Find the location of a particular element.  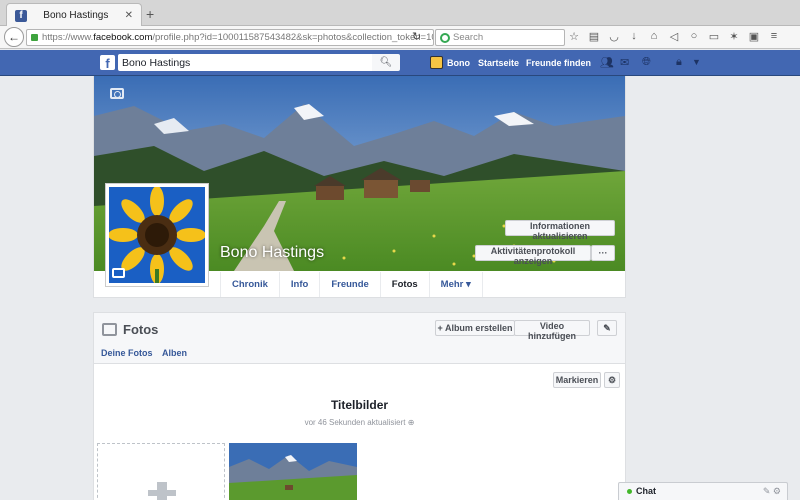

share-icon: ◁ is located at coordinates (674, 36).